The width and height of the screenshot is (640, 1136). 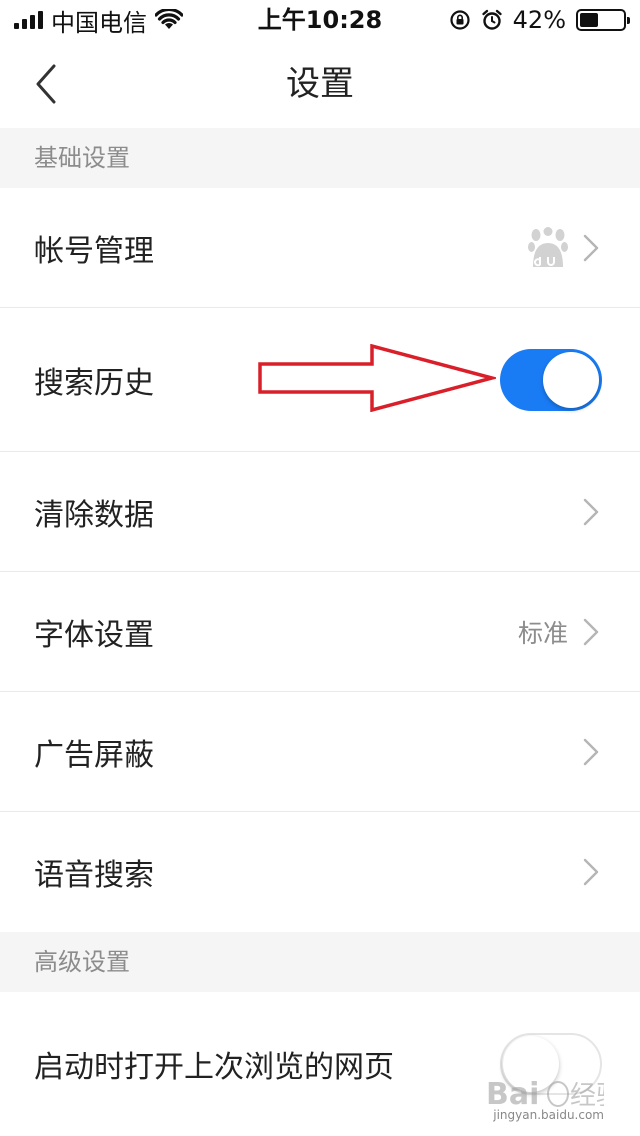 I want to click on nav-bar: 设置, so click(x=320, y=84).